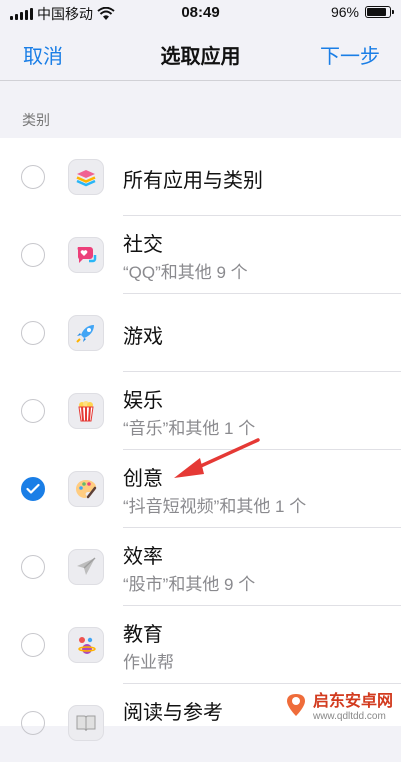  I want to click on row-subtitle: “股市”和其他 9 个, so click(189, 584).